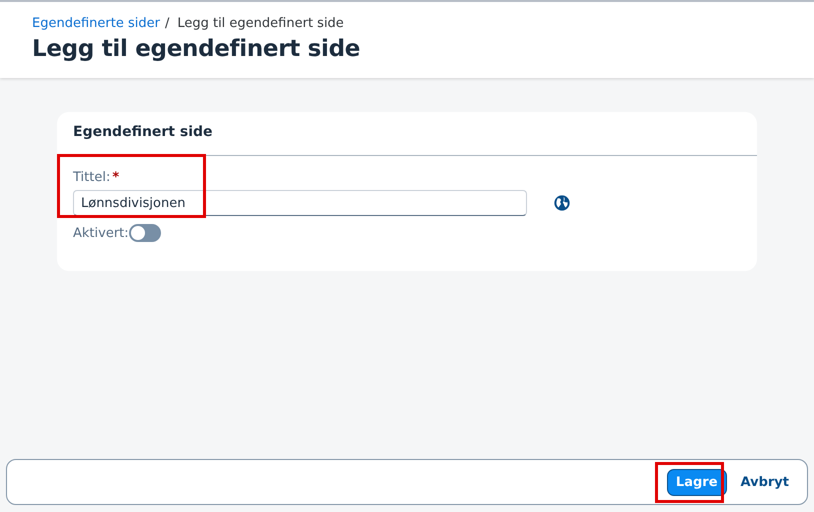 This screenshot has height=512, width=814. I want to click on breadcrumb-link: Egendefinerte sider, so click(96, 23).